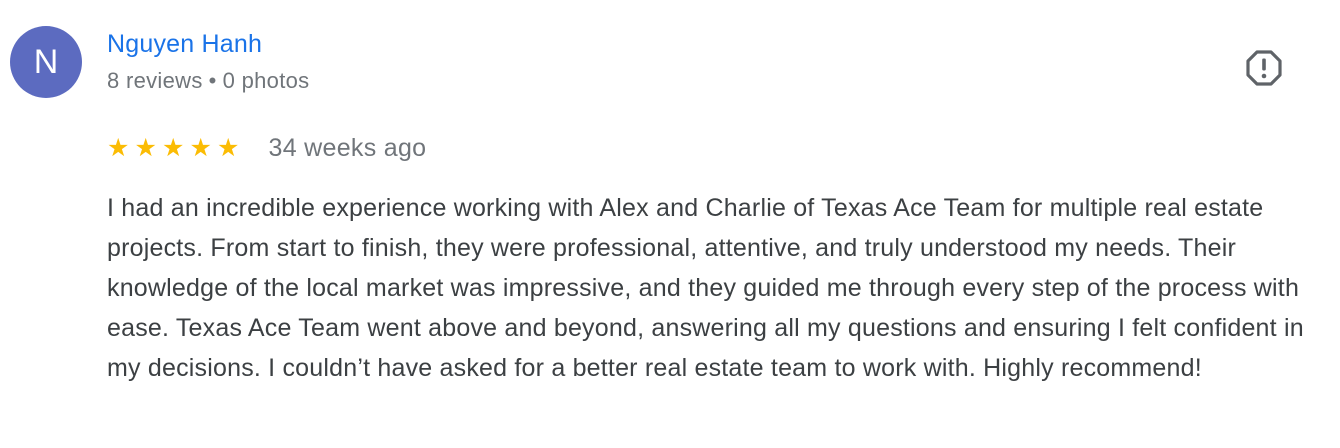 The image size is (1340, 448). Describe the element at coordinates (266, 80) in the screenshot. I see `photo-count: 0 photos` at that location.